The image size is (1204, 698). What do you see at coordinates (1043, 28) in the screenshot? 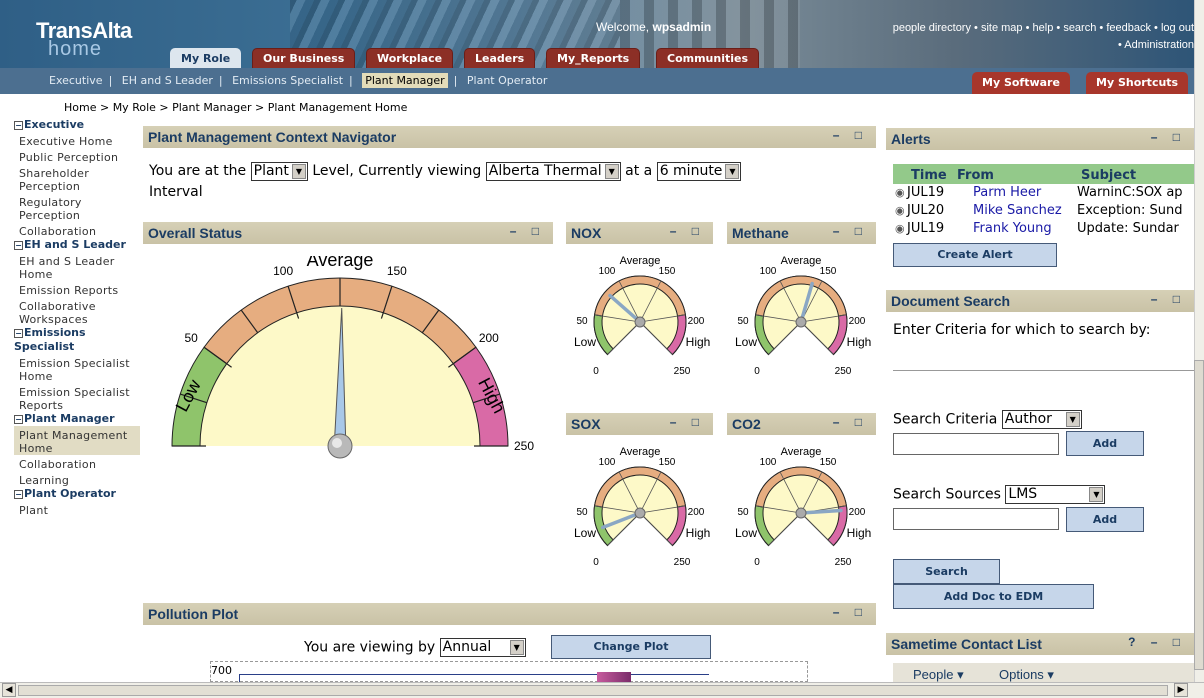
I see `link-help: help` at bounding box center [1043, 28].